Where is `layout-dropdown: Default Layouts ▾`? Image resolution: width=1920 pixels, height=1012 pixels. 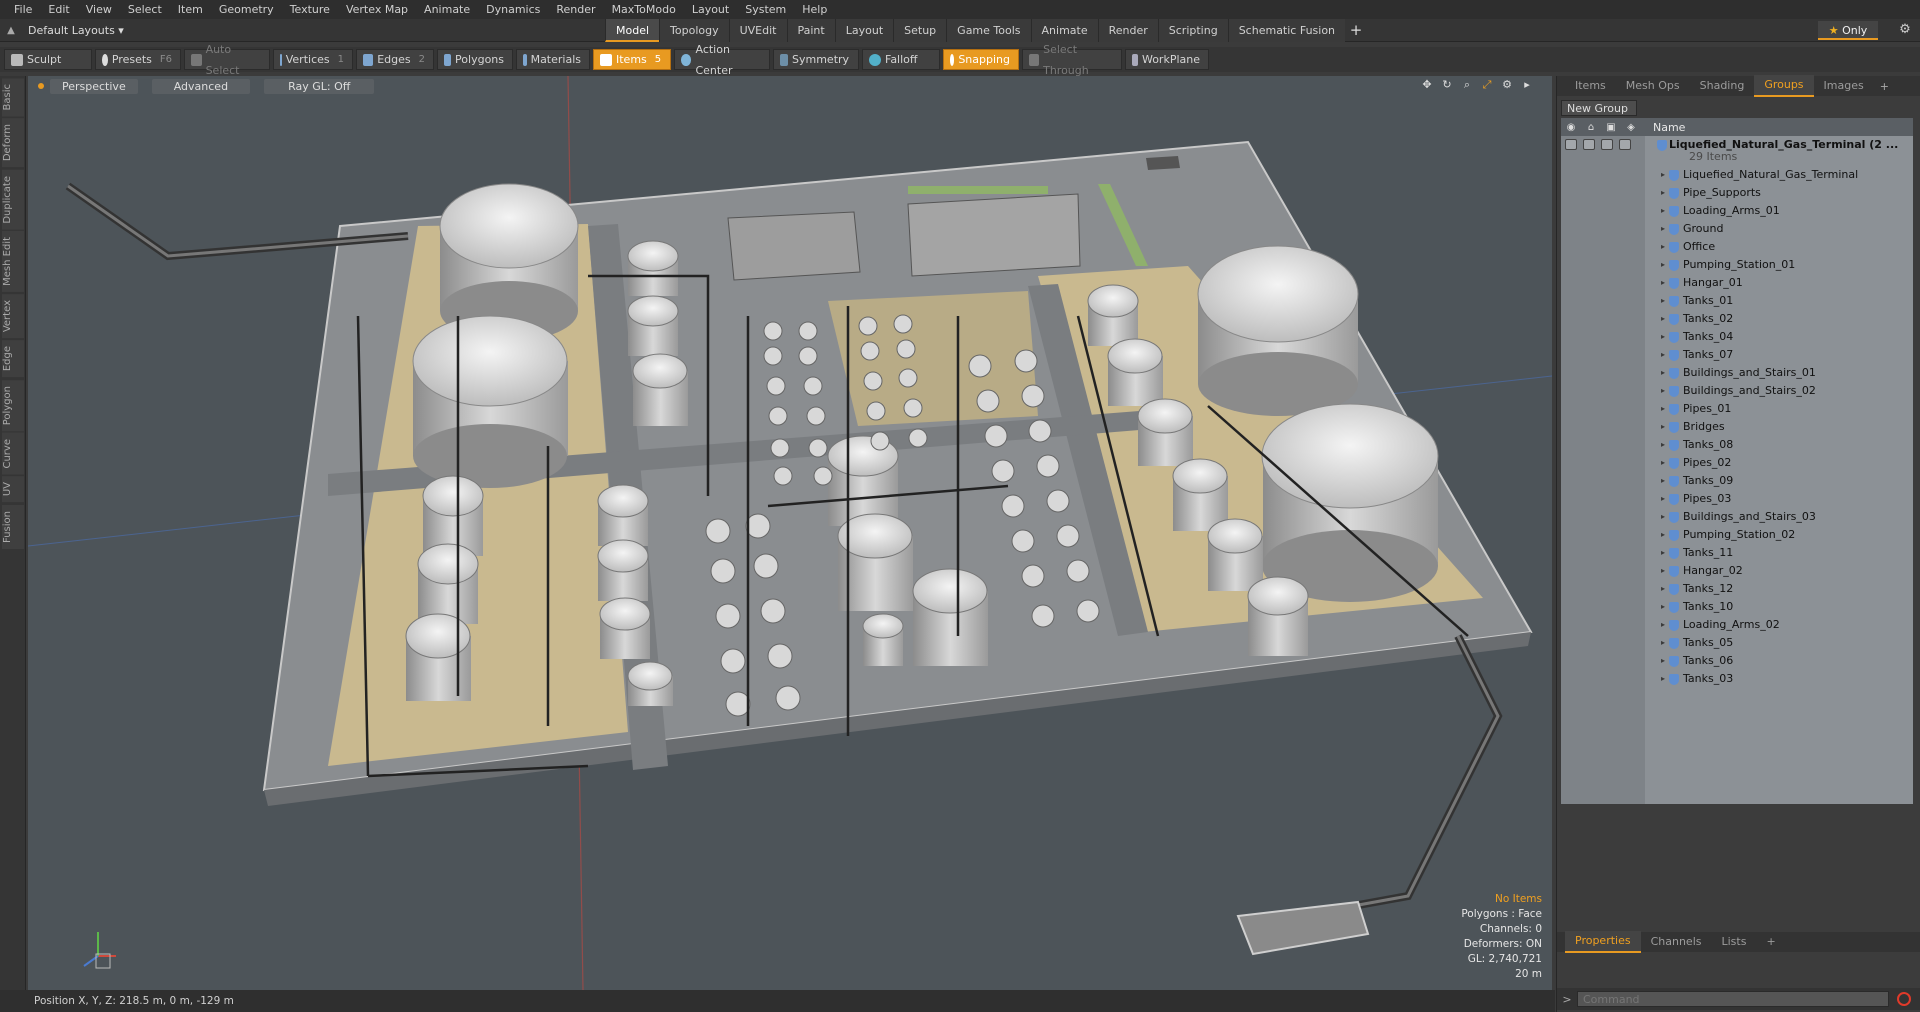
layout-dropdown: Default Layouts ▾ is located at coordinates (76, 30).